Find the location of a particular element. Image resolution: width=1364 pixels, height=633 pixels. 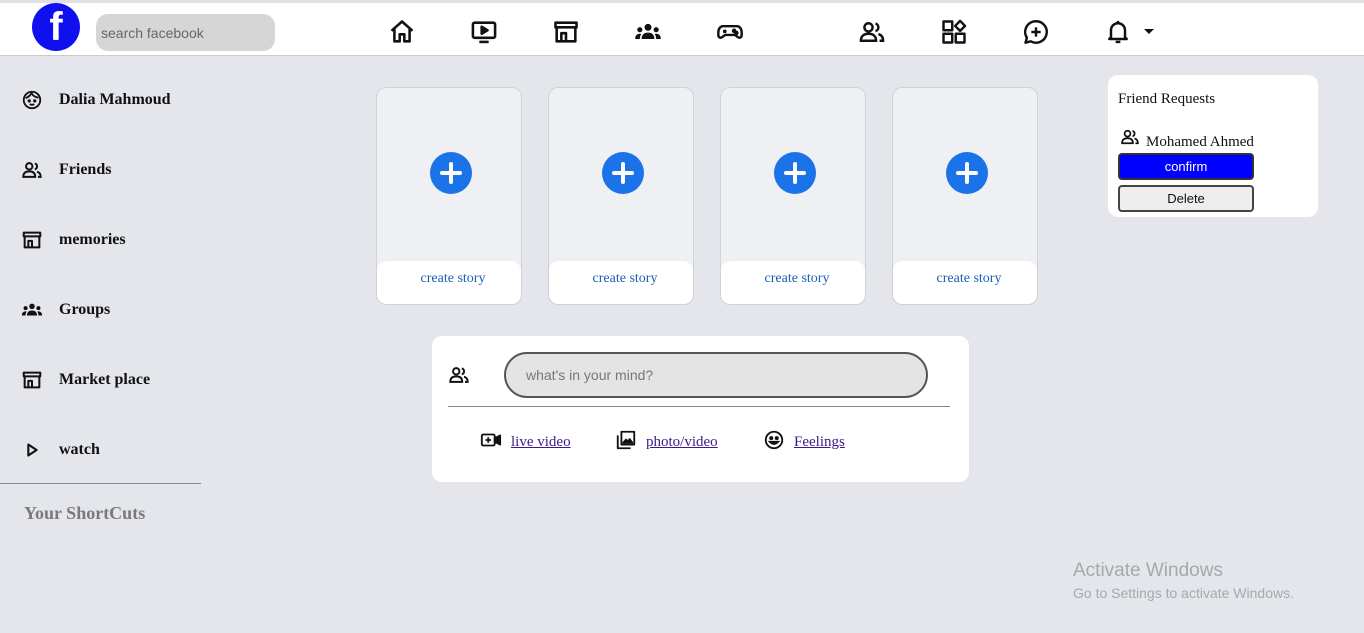

shortcuts-heading: Your ShortCuts is located at coordinates (85, 513).